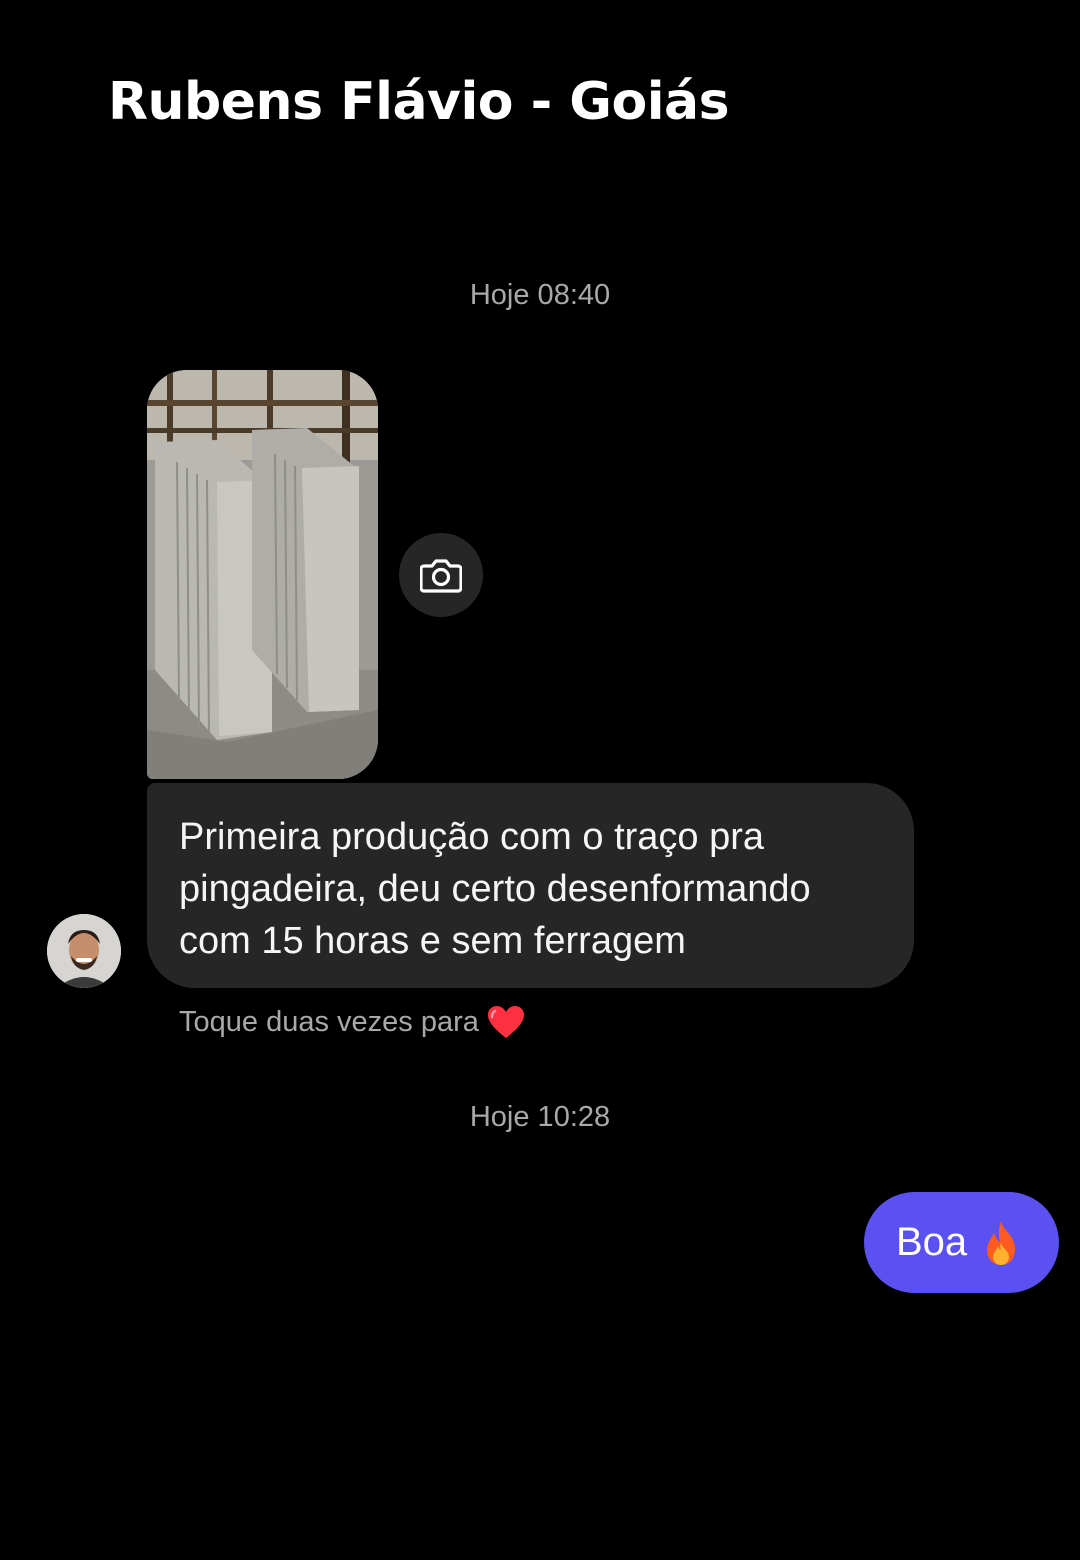 The image size is (1080, 1560). I want to click on outgoing-message-text: Boa, so click(932, 1242).